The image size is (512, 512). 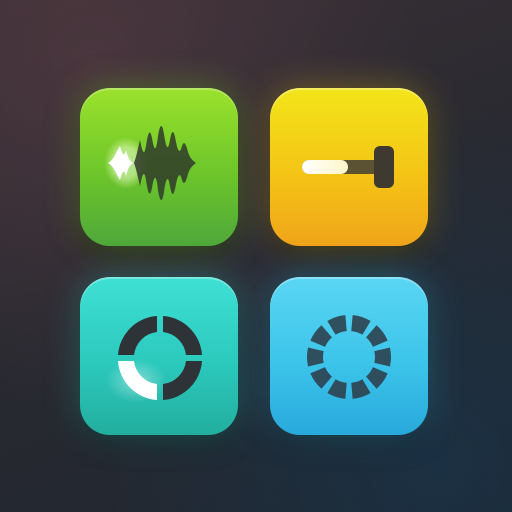 I want to click on progress-ring-icon, so click(x=154, y=359).